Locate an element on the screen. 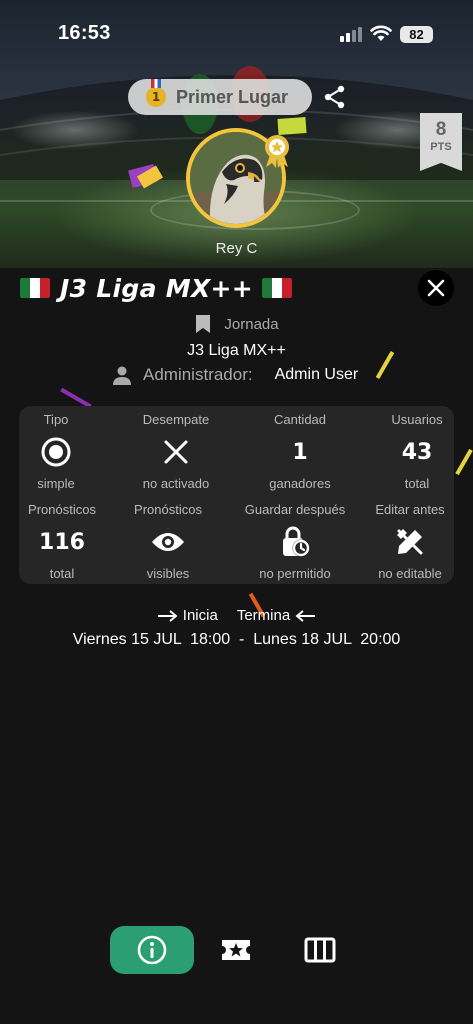 The height and width of the screenshot is (1024, 473). status-bar: 16:53 82 is located at coordinates (236, 32).